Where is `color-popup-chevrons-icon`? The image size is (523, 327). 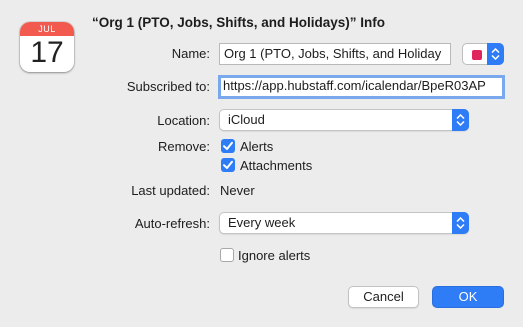 color-popup-chevrons-icon is located at coordinates (495, 54).